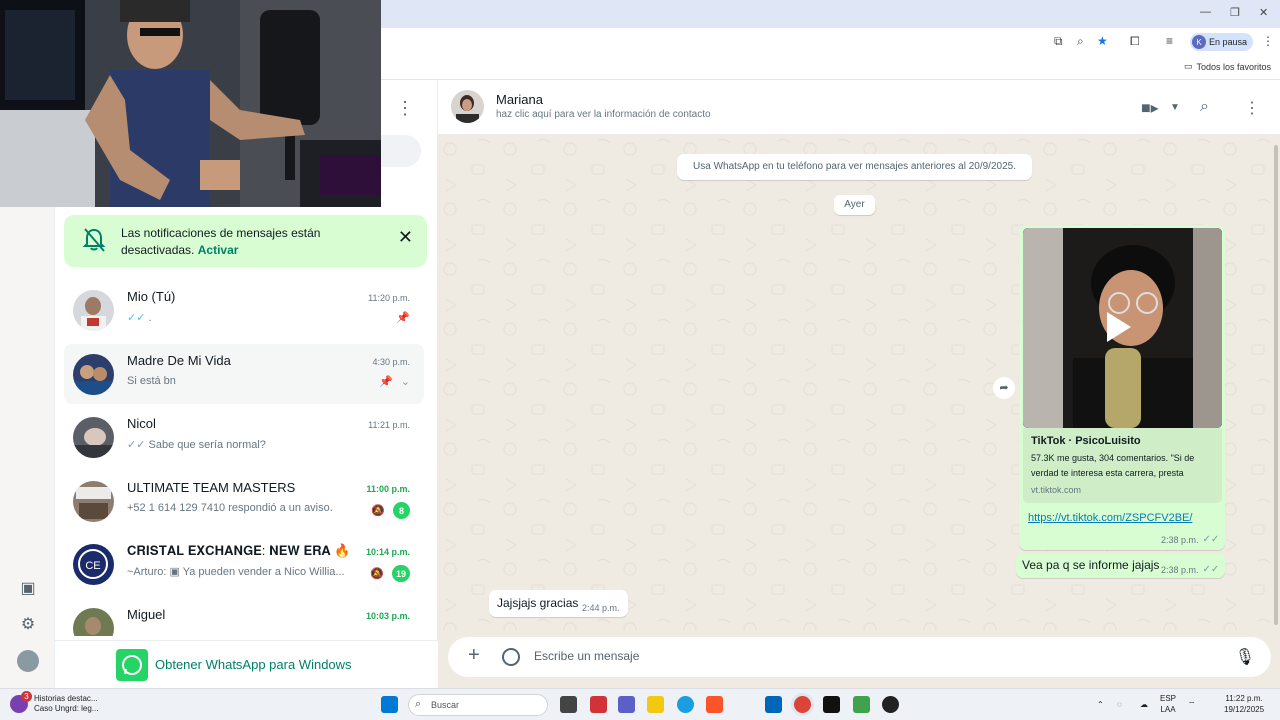 The width and height of the screenshot is (1280, 720). Describe the element at coordinates (511, 657) in the screenshot. I see `sticker-emoji-icon` at that location.